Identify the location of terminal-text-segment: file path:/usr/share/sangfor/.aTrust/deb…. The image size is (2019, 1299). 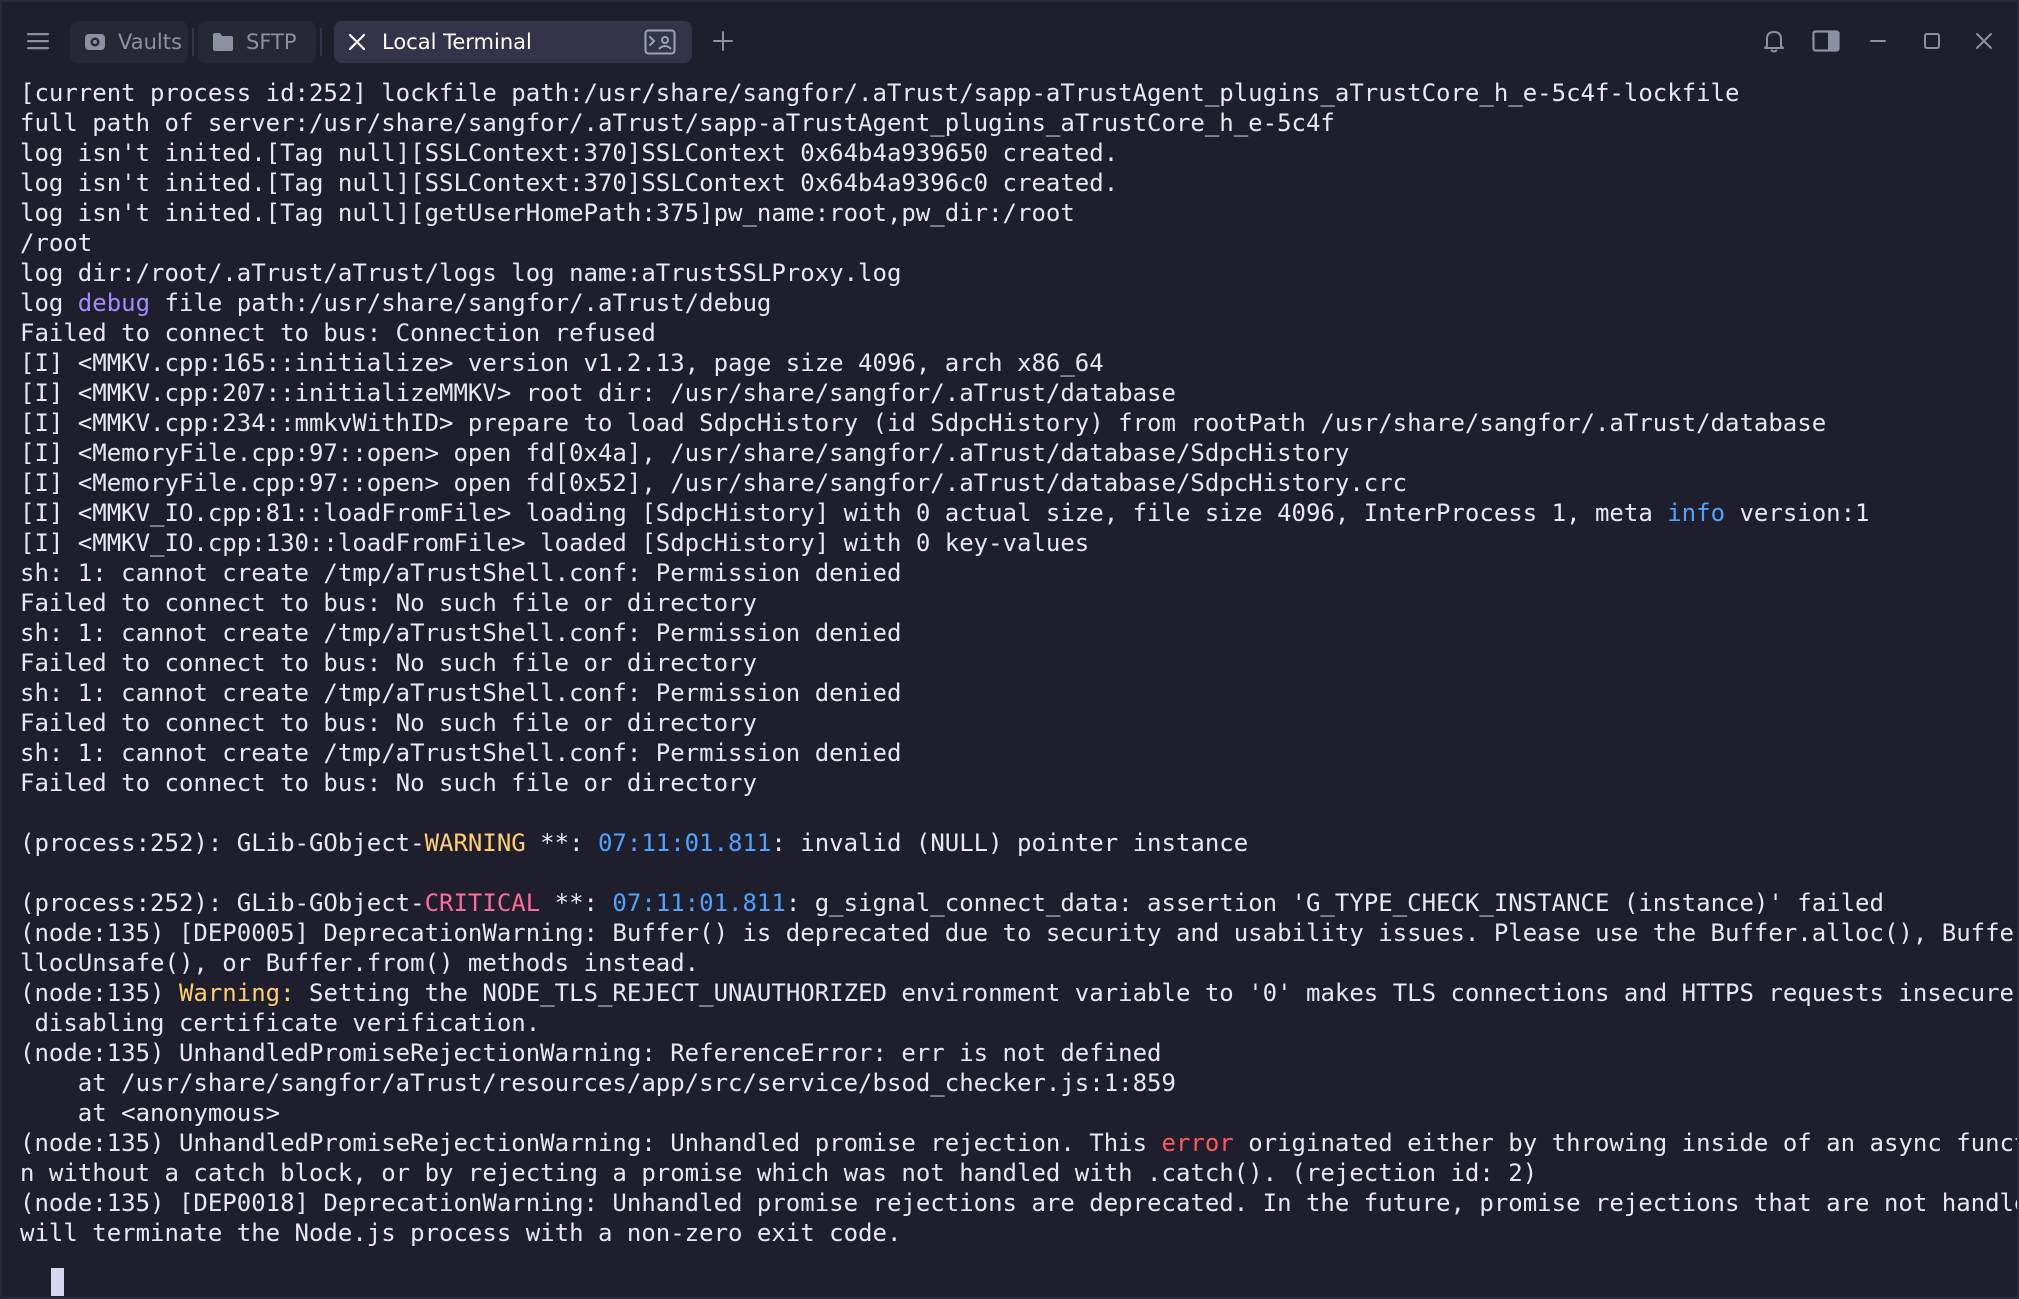
(461, 303).